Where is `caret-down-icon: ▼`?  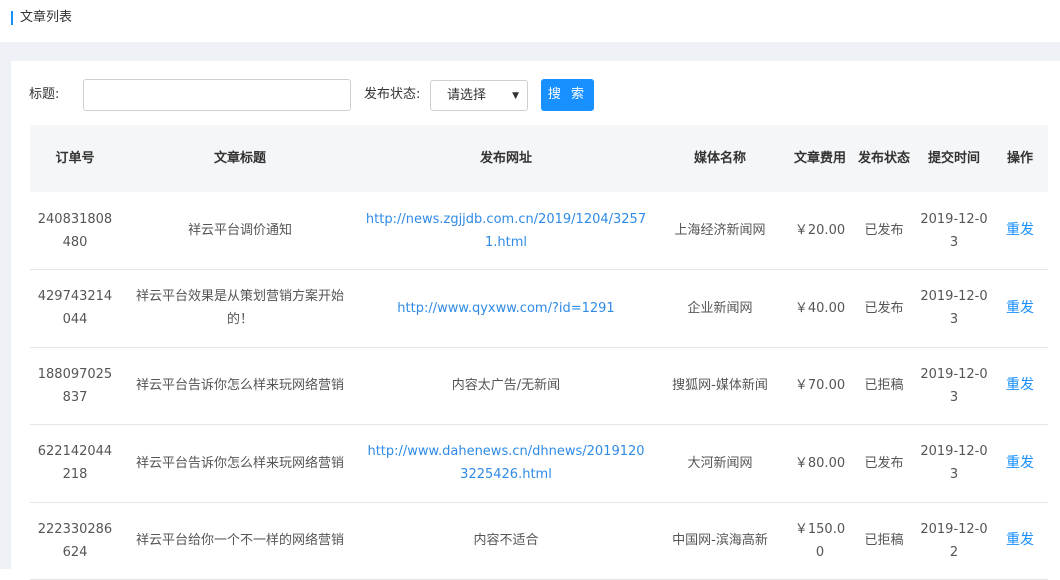 caret-down-icon: ▼ is located at coordinates (515, 96).